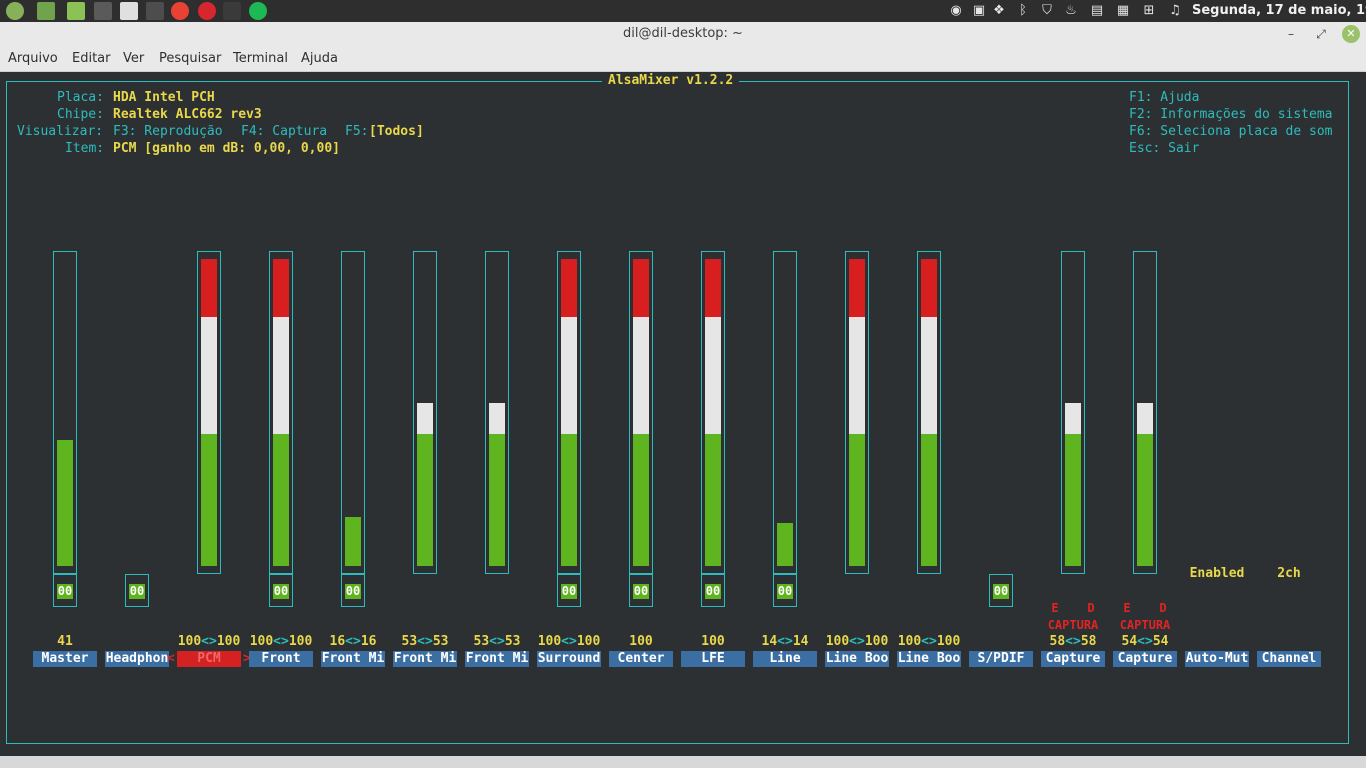  Describe the element at coordinates (785, 641) in the screenshot. I see `volume-value: 14<>14` at that location.